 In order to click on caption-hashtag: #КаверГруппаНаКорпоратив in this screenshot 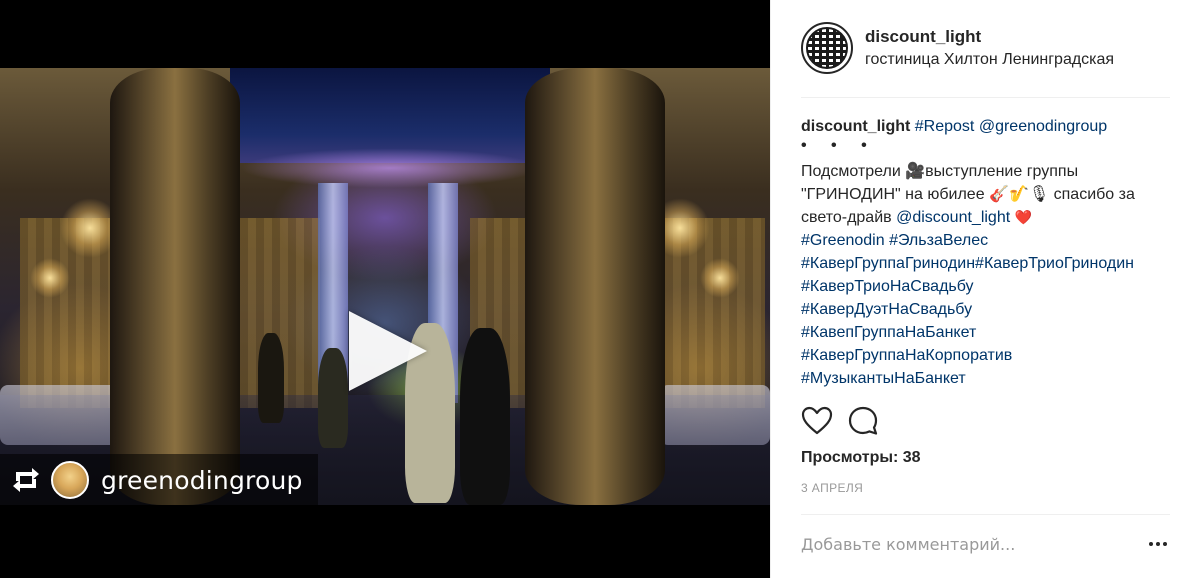, I will do `click(985, 355)`.